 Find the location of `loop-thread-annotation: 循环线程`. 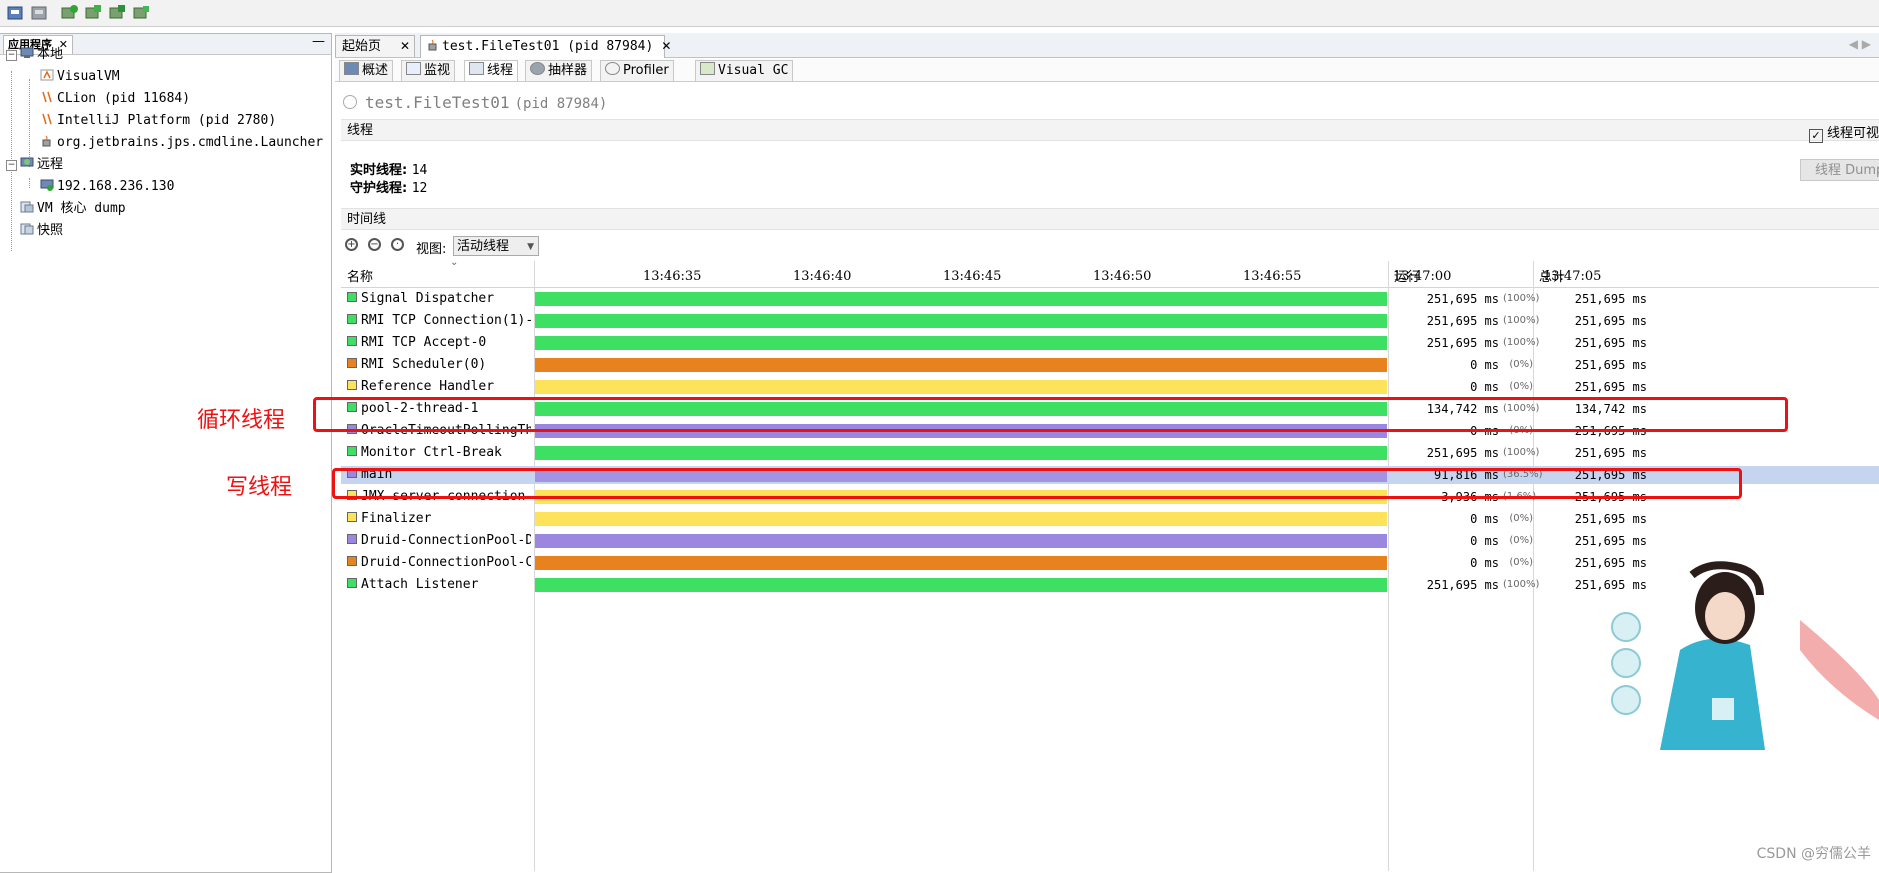

loop-thread-annotation: 循环线程 is located at coordinates (241, 420).